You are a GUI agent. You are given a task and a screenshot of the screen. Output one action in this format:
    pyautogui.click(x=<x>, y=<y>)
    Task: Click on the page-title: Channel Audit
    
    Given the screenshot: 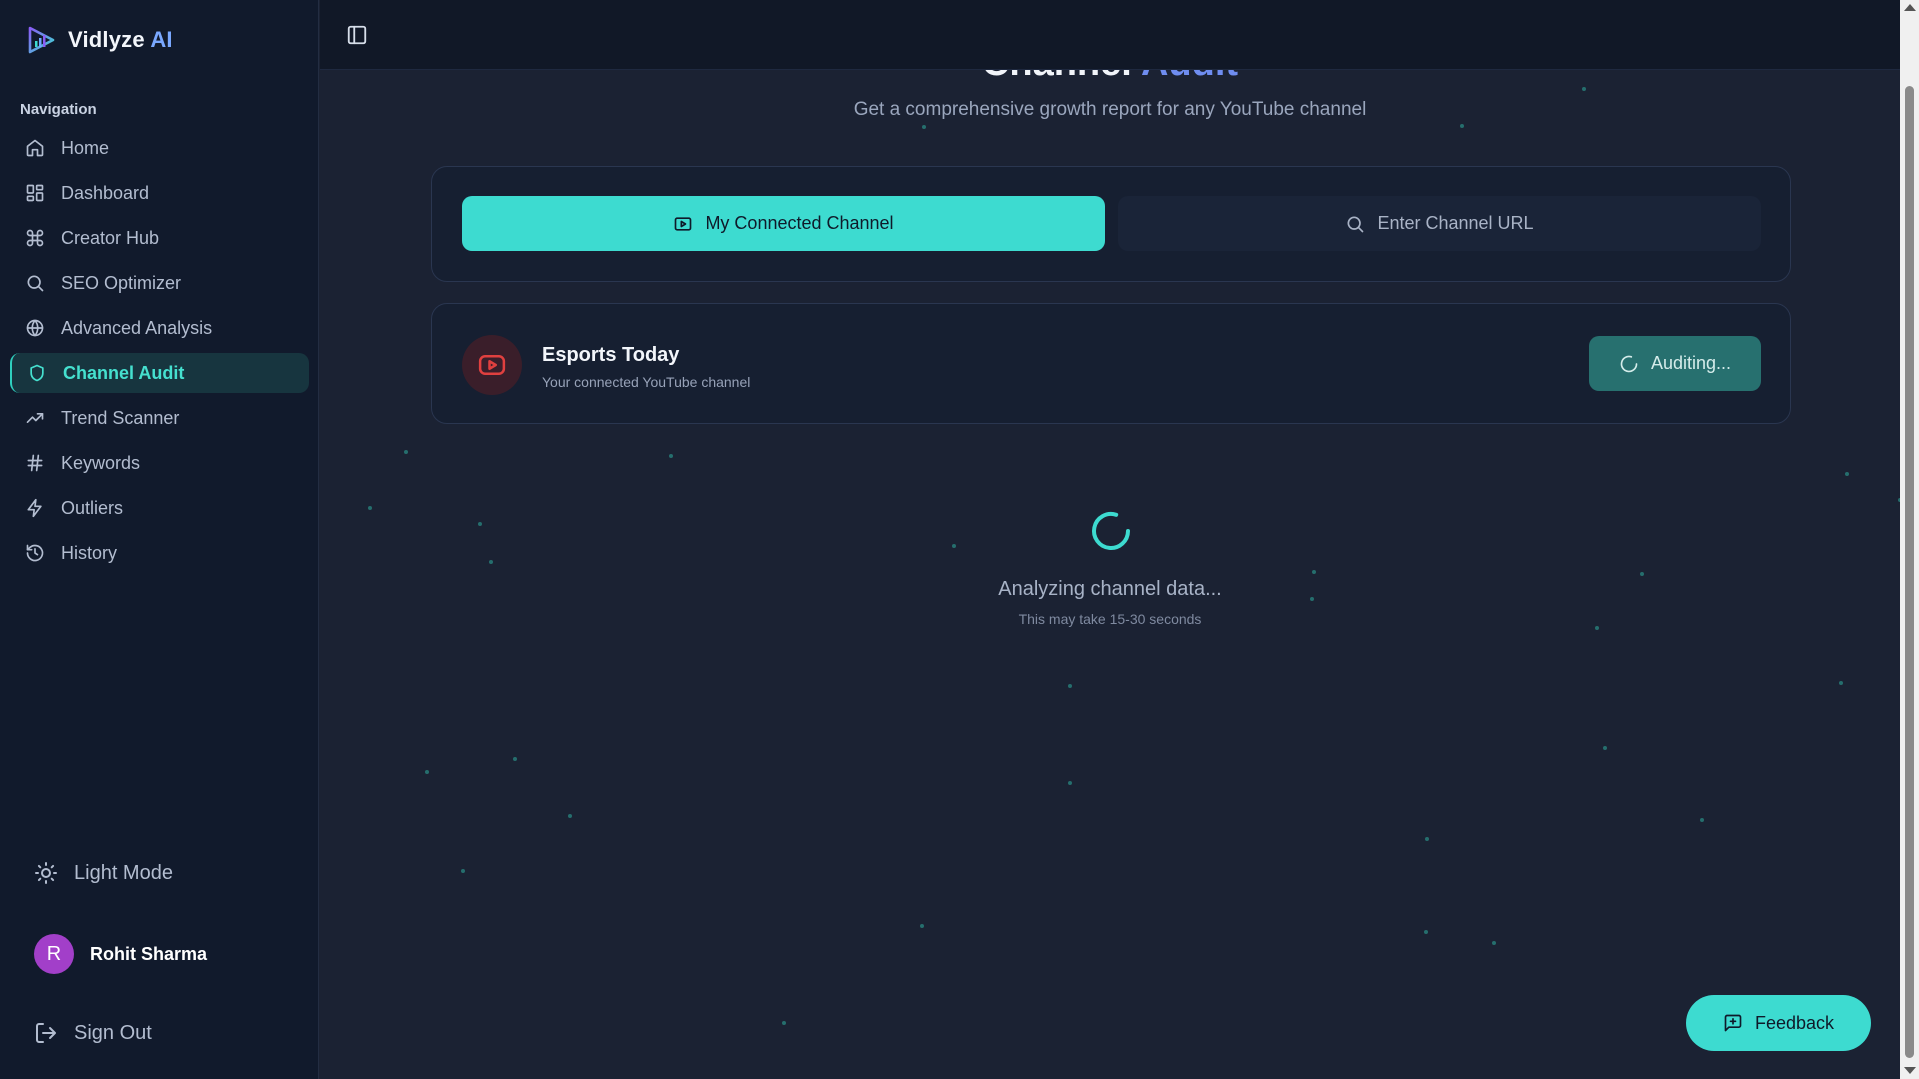 What is the action you would take?
    pyautogui.click(x=1110, y=77)
    